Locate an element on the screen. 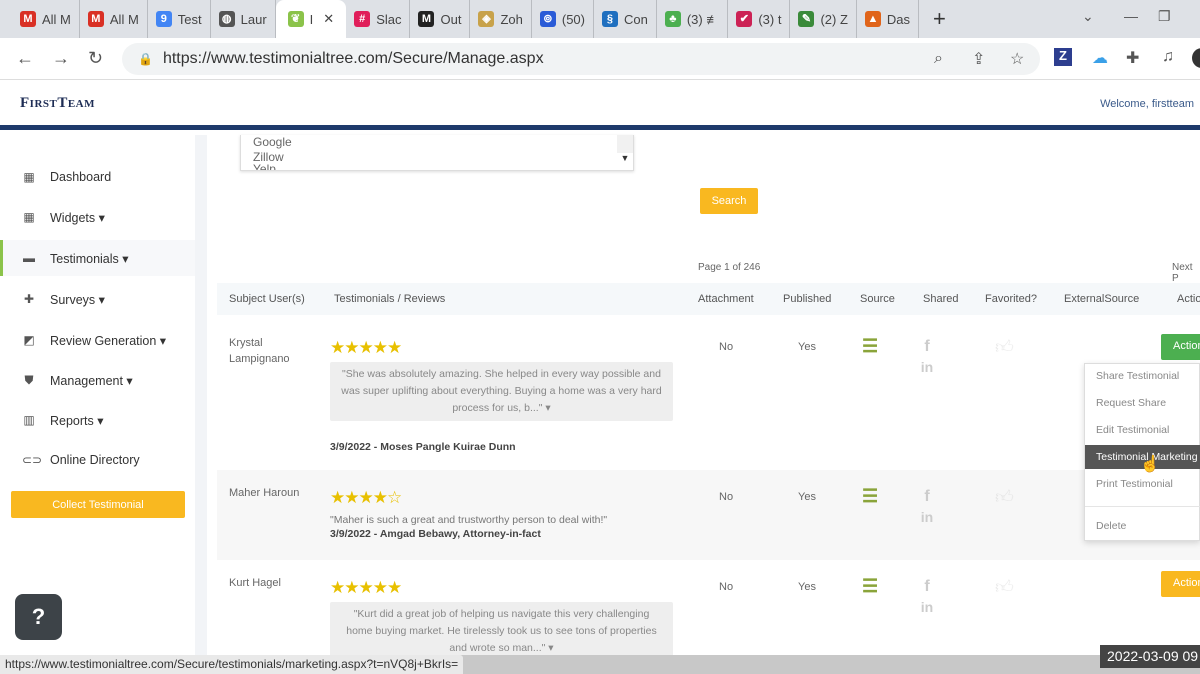 The height and width of the screenshot is (674, 1200). browser-tab: ✔ (3) t is located at coordinates (759, 19).